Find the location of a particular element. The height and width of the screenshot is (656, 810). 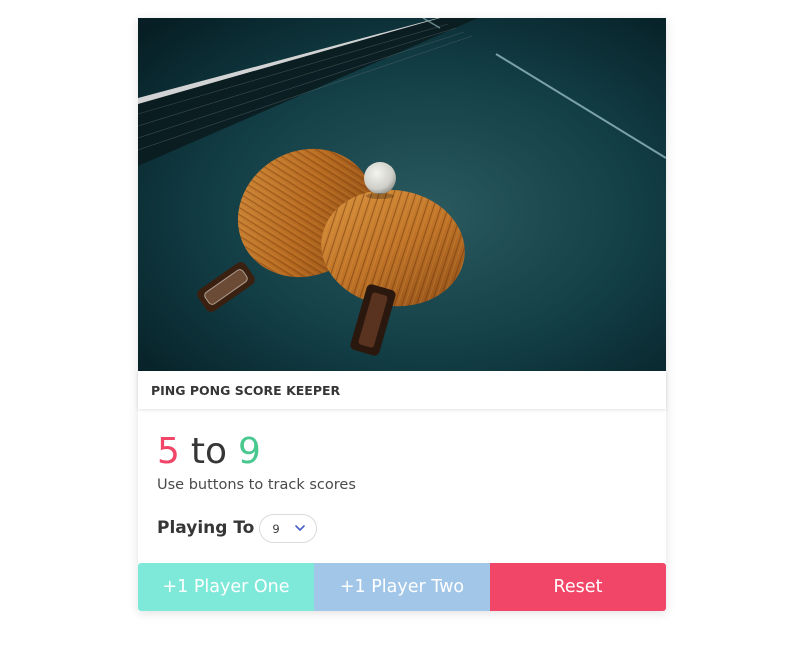

button-group: +1 Player One +1 Player Two Reset is located at coordinates (402, 587).